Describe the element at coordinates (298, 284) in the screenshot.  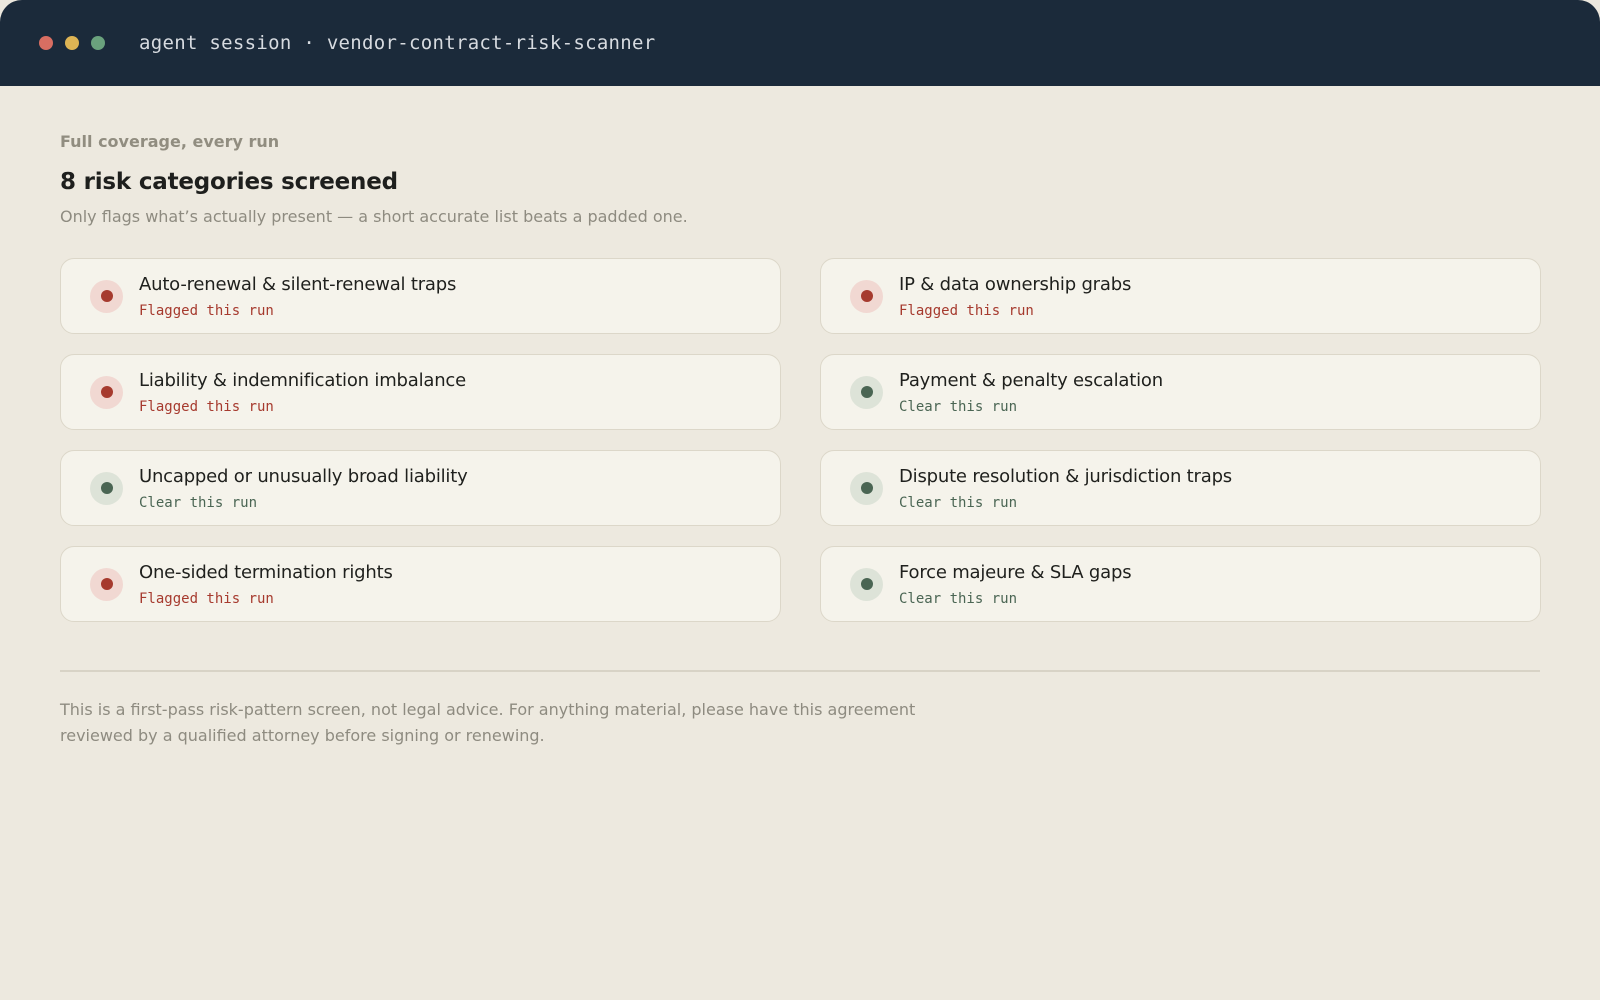
I see `risk-category-label: Auto-renewal & silent-renewal traps` at that location.